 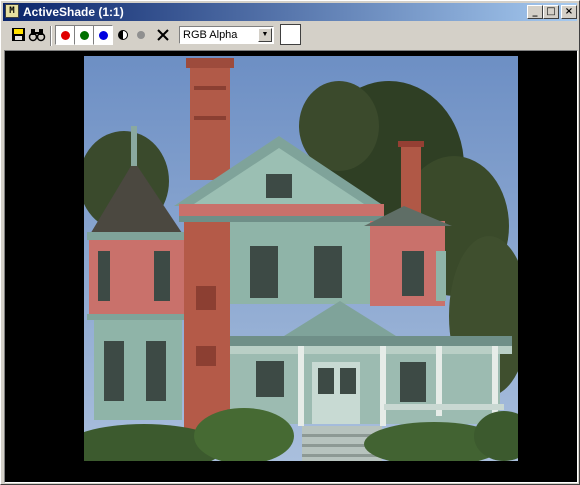 What do you see at coordinates (551, 12) in the screenshot?
I see `maximize-button: □` at bounding box center [551, 12].